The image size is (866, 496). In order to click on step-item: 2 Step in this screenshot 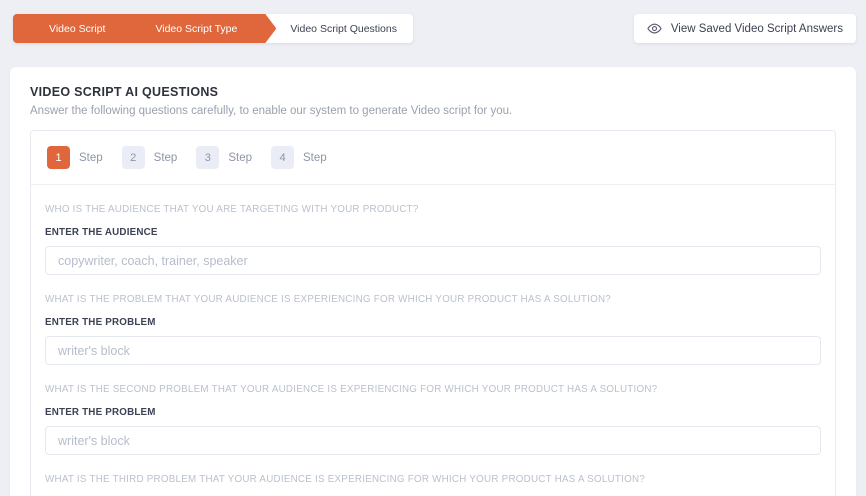, I will do `click(149, 157)`.